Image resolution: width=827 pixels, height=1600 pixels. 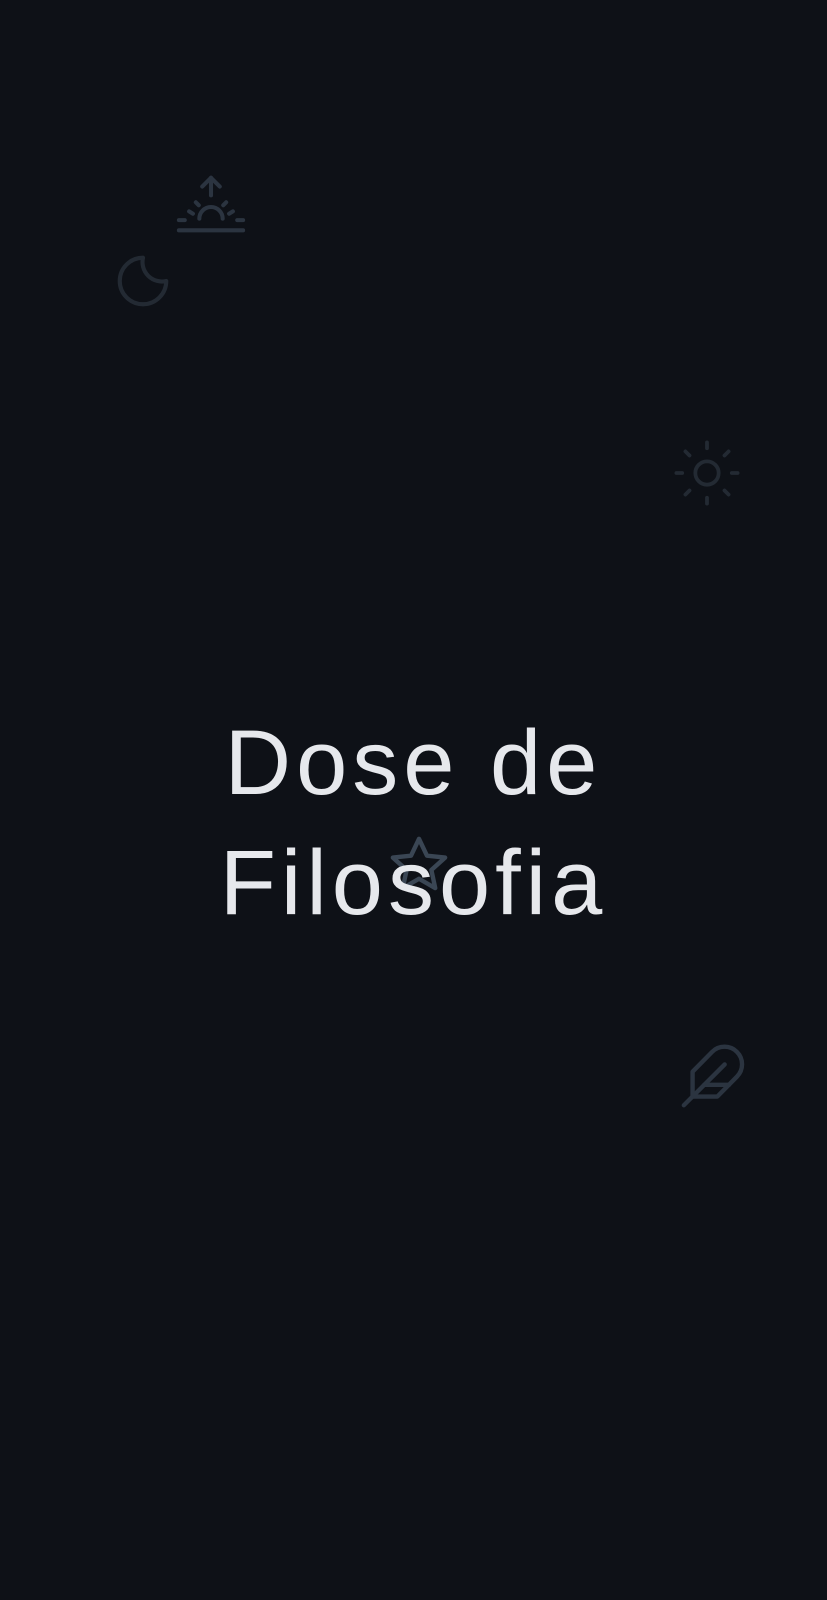 I want to click on sun-icon, so click(x=707, y=473).